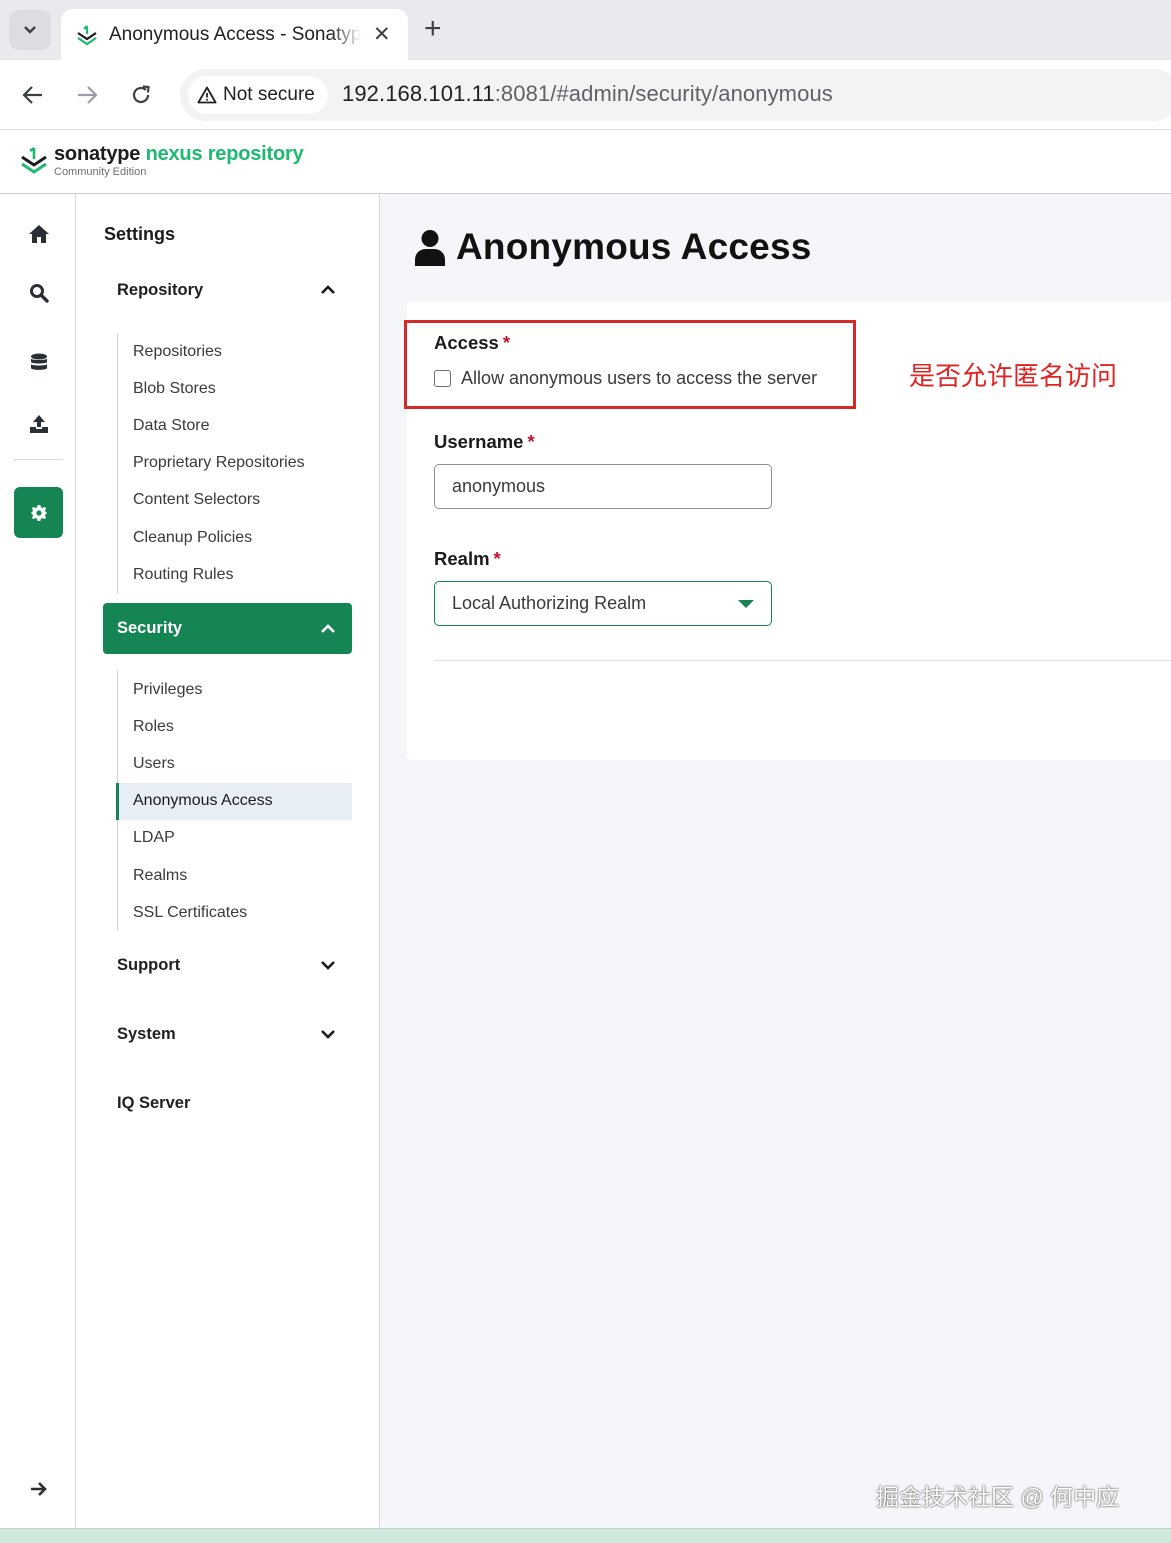 The height and width of the screenshot is (1543, 1171). Describe the element at coordinates (382, 34) in the screenshot. I see `close-tab-icon: ✕` at that location.